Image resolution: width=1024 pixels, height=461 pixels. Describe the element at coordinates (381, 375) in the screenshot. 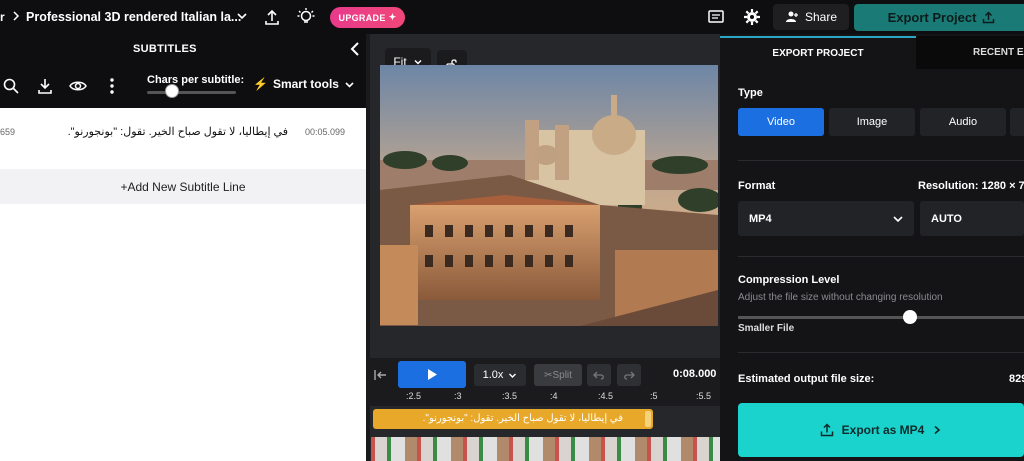

I see `skip-to-start-icon` at that location.